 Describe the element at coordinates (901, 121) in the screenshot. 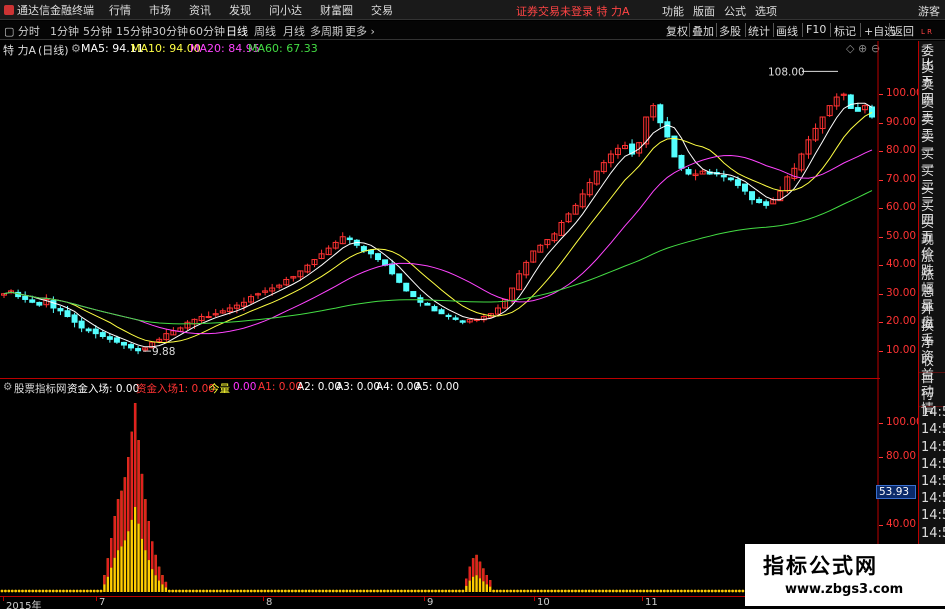

I see `price-axis-label: 90.00` at that location.